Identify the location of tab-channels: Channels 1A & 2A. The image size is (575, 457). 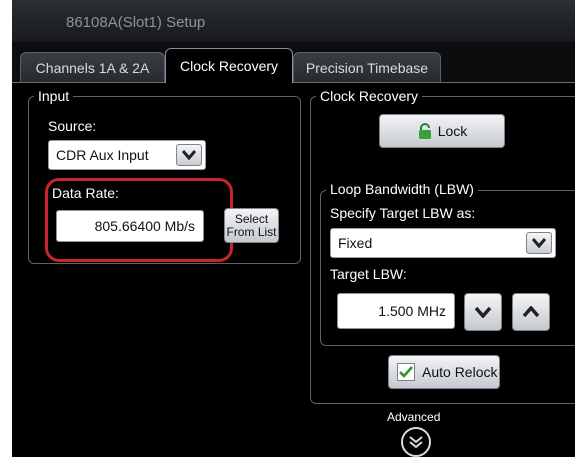
(92, 67).